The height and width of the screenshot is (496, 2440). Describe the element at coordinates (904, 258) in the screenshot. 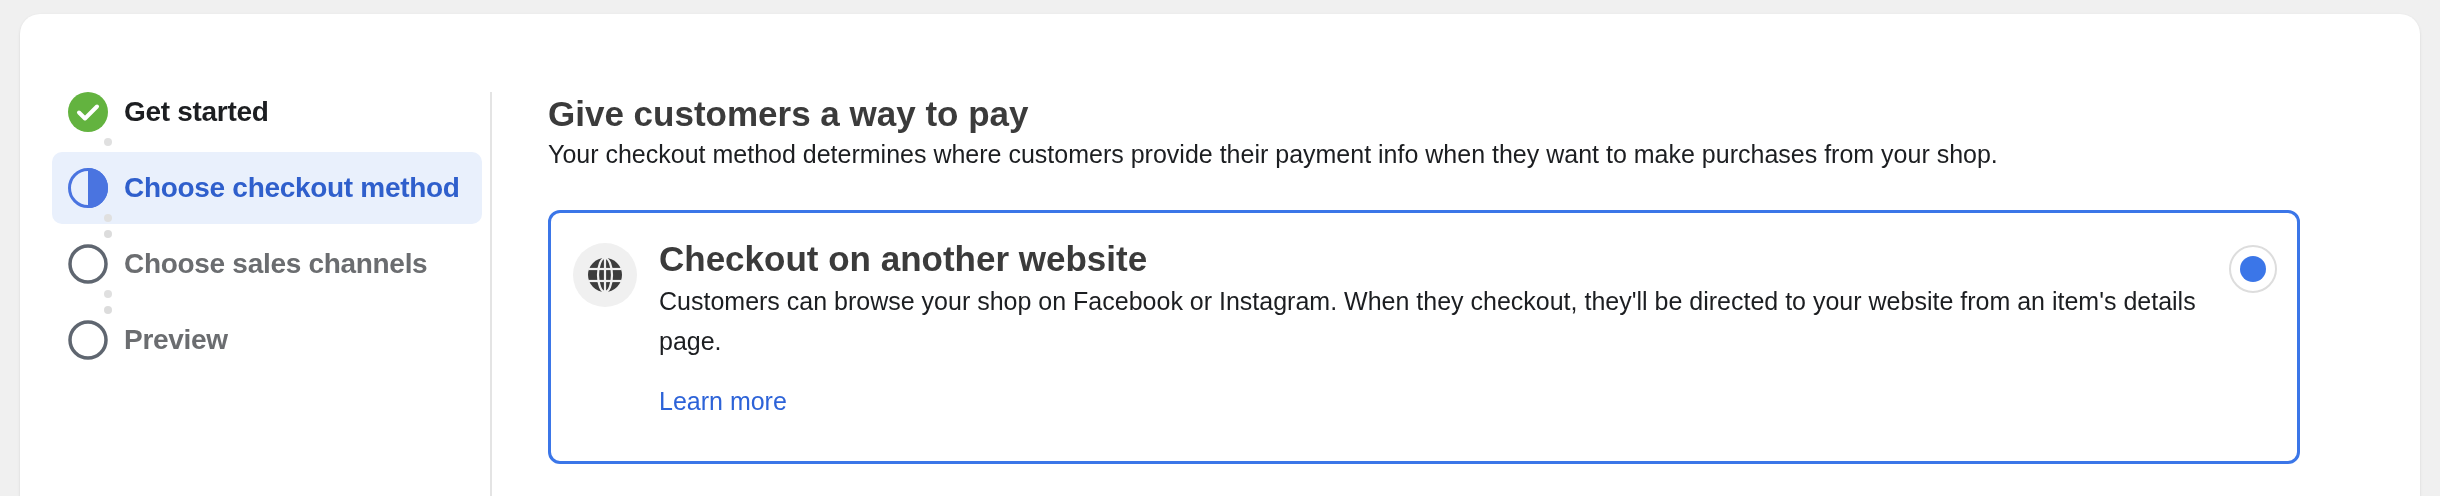

I see `option-title: Checkout on another website` at that location.